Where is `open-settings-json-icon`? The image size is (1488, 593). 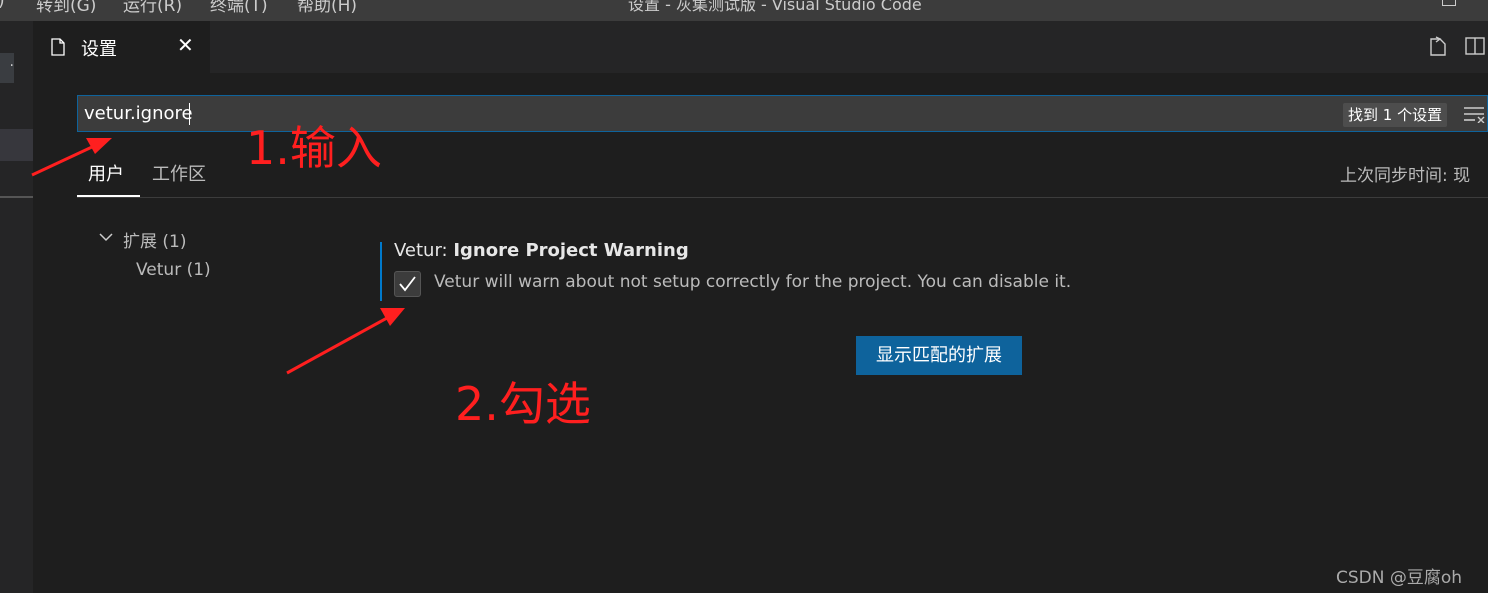 open-settings-json-icon is located at coordinates (1438, 46).